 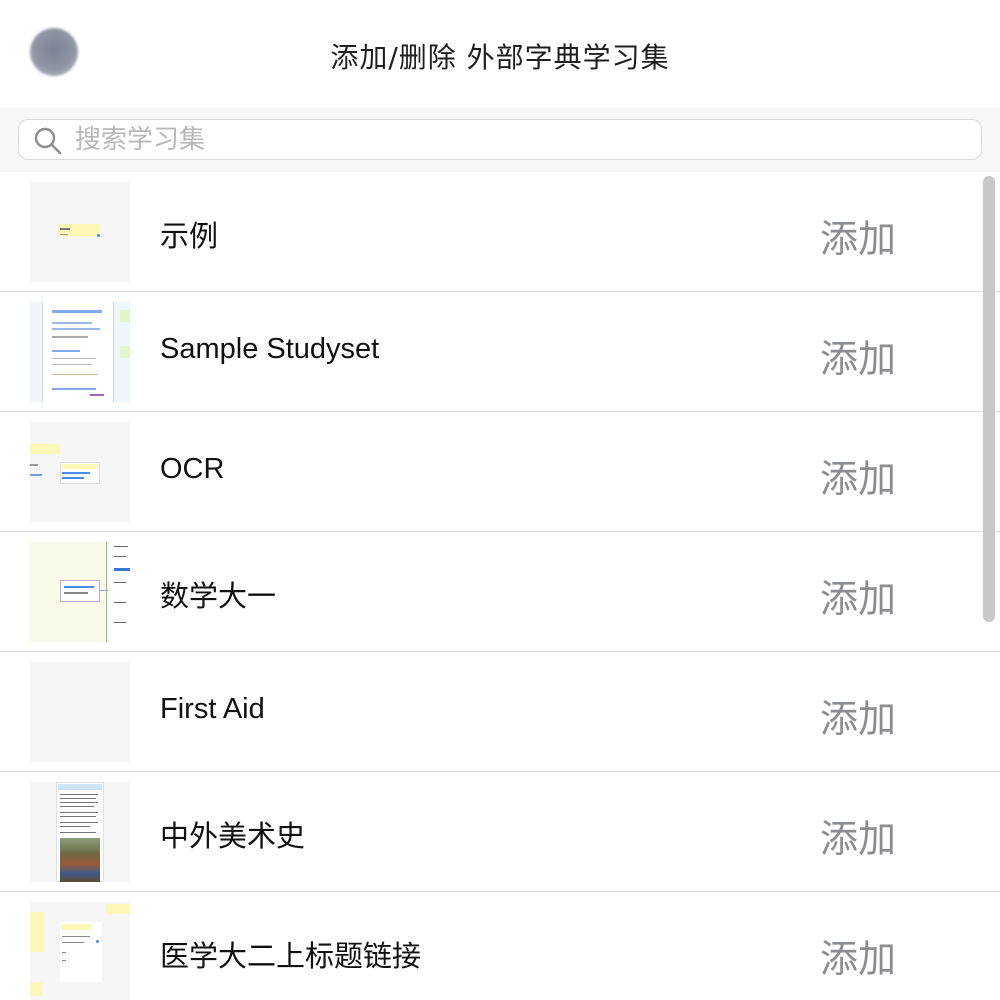 I want to click on list-item: First Aid 添加, so click(x=500, y=712).